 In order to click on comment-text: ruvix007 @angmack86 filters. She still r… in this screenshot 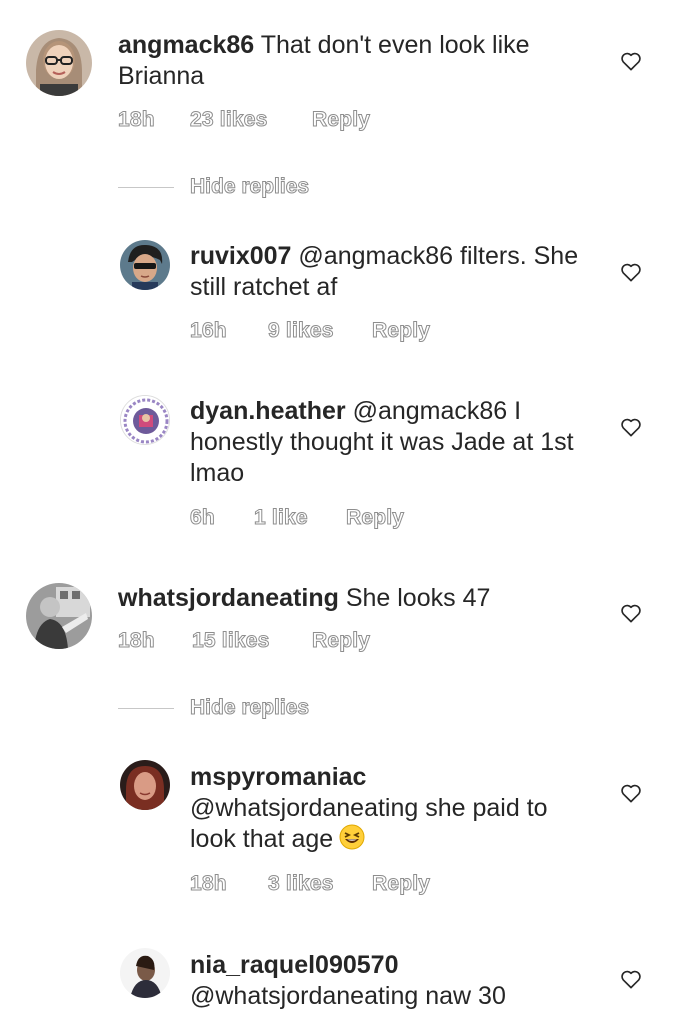, I will do `click(395, 272)`.